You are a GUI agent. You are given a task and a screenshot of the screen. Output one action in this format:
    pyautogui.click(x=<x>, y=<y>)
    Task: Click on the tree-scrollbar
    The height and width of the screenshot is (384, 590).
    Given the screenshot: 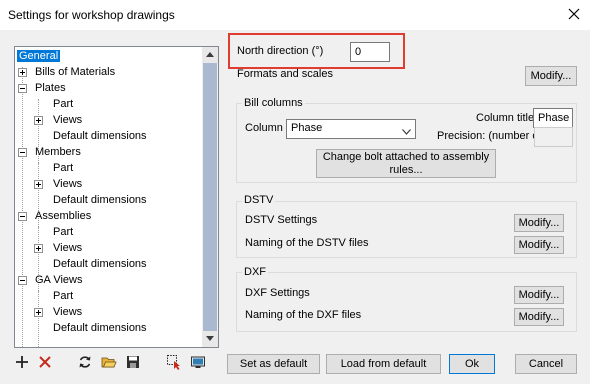 What is the action you would take?
    pyautogui.click(x=210, y=197)
    